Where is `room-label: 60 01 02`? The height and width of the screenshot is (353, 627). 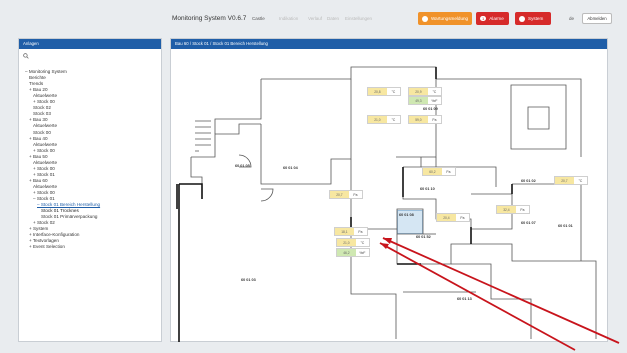 room-label: 60 01 02 is located at coordinates (528, 181).